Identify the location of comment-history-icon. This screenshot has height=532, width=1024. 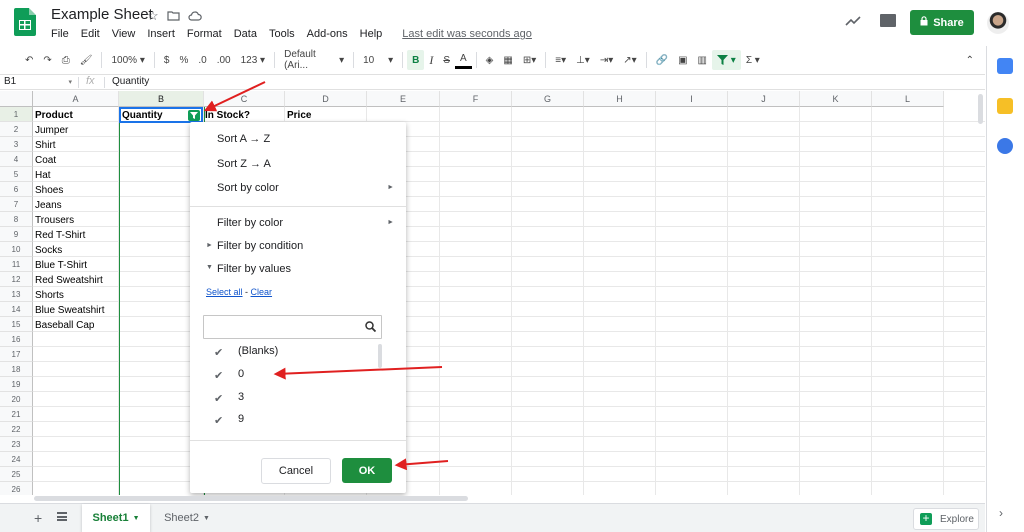
(888, 20).